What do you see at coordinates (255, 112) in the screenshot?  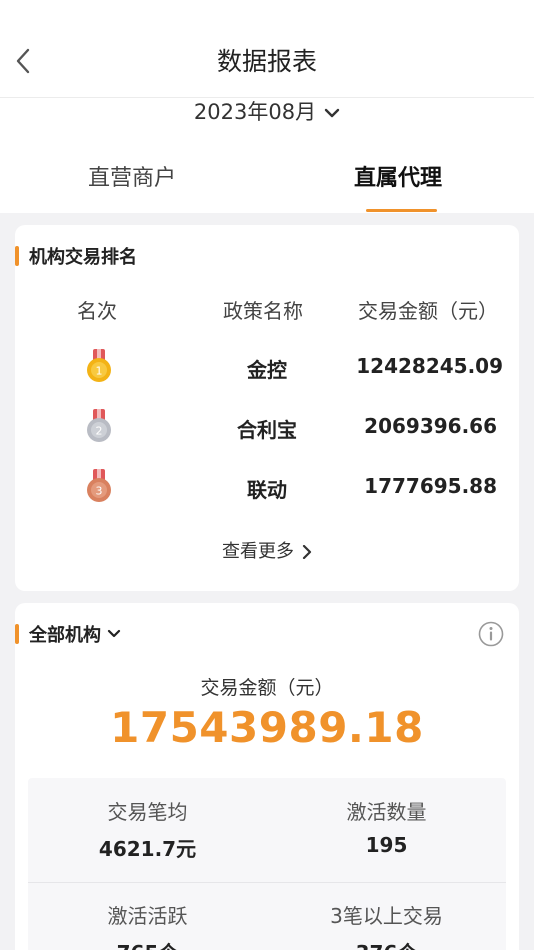 I see `month-value: 2023年08月` at bounding box center [255, 112].